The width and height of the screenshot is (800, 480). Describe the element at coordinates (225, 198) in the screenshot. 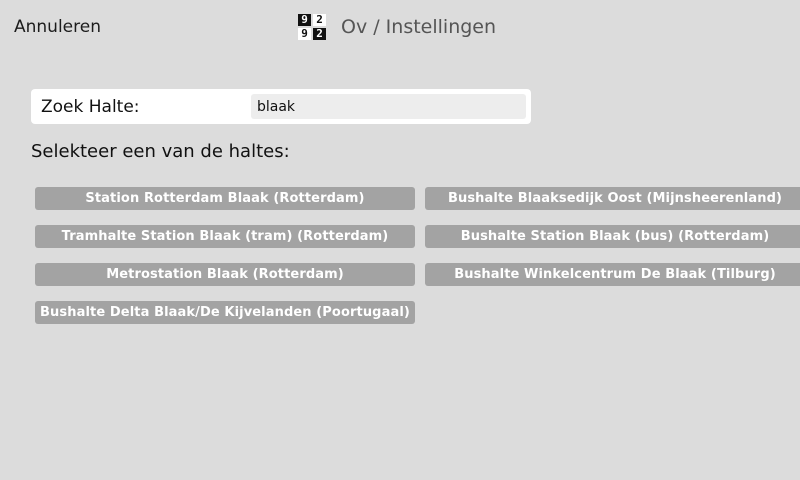

I see `stop-button-station-rotterdam-blaak: Station Rotterdam Blaak (Rotterdam)` at that location.